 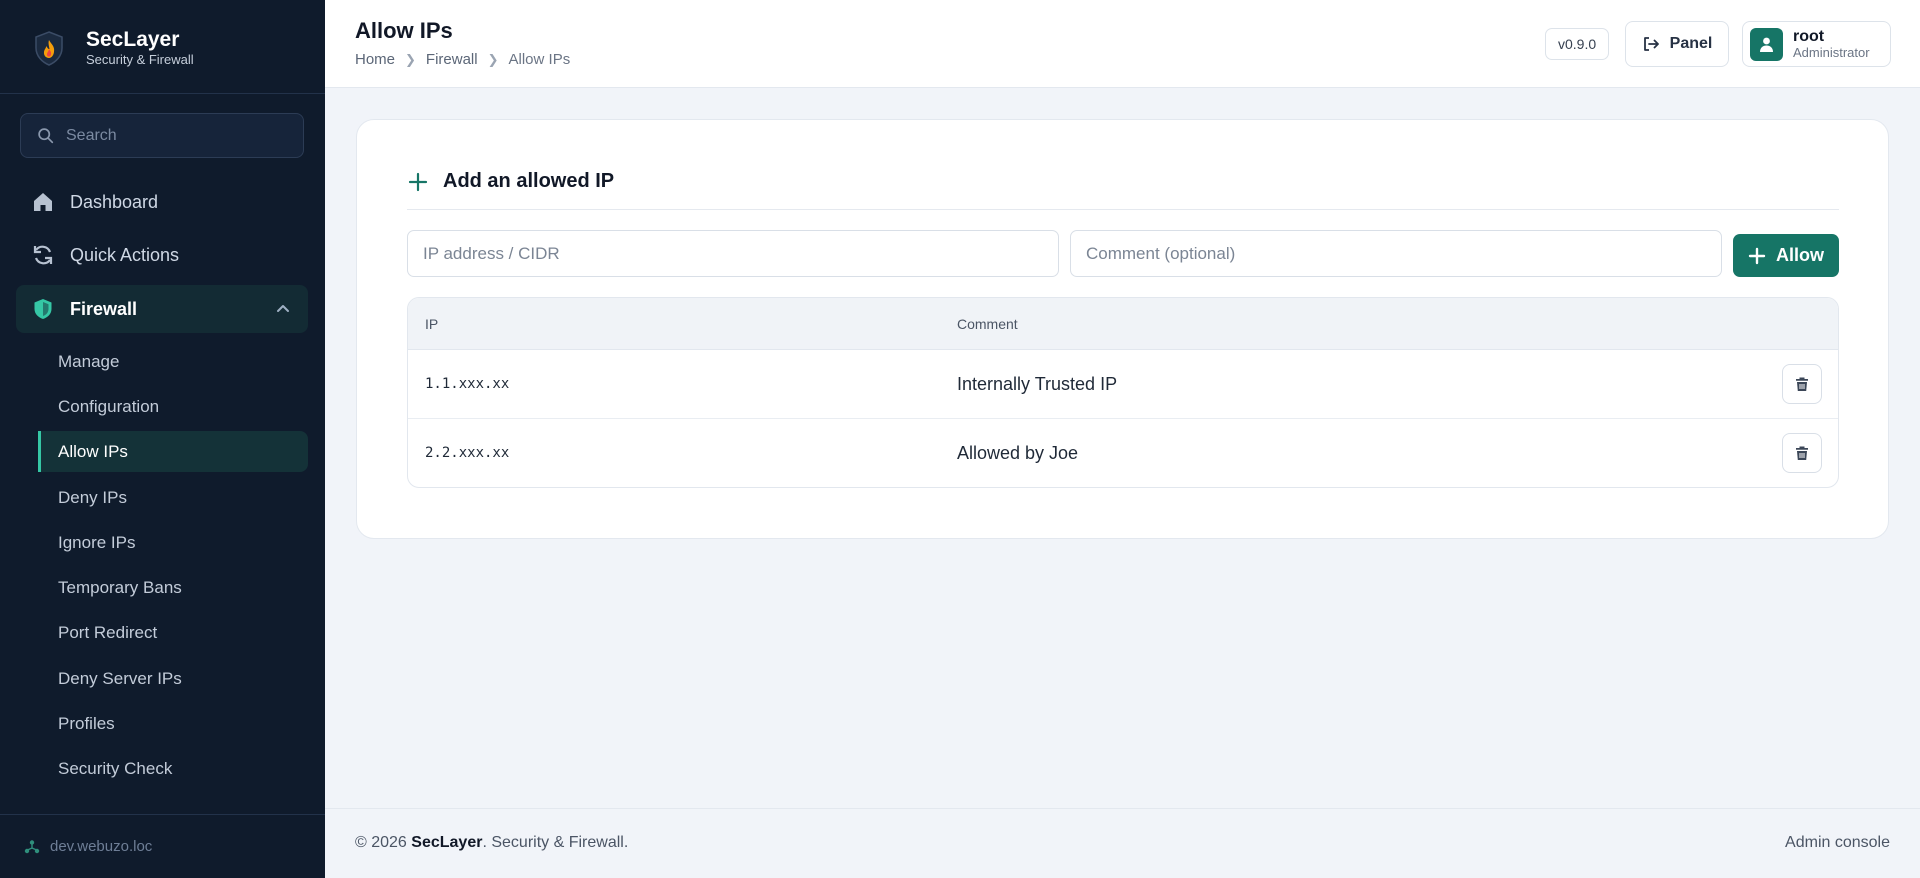 What do you see at coordinates (173, 361) in the screenshot?
I see `sidebar-item-manage: Manage` at bounding box center [173, 361].